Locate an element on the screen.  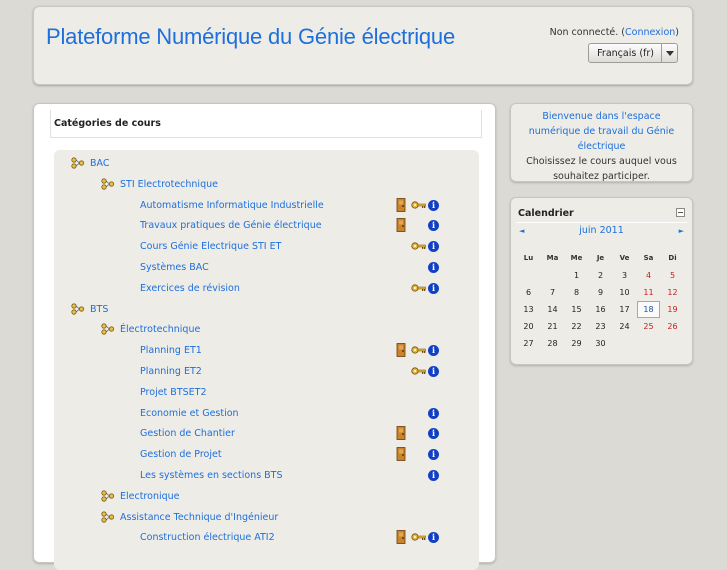
category-item: Electronique is located at coordinates (266, 498).